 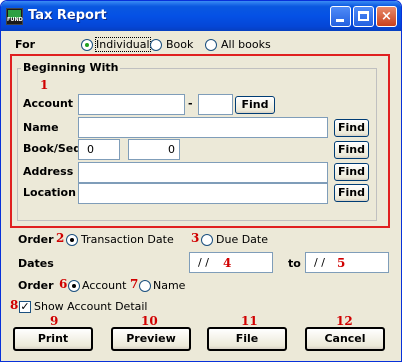 I want to click on marker-10: 10, so click(x=149, y=321).